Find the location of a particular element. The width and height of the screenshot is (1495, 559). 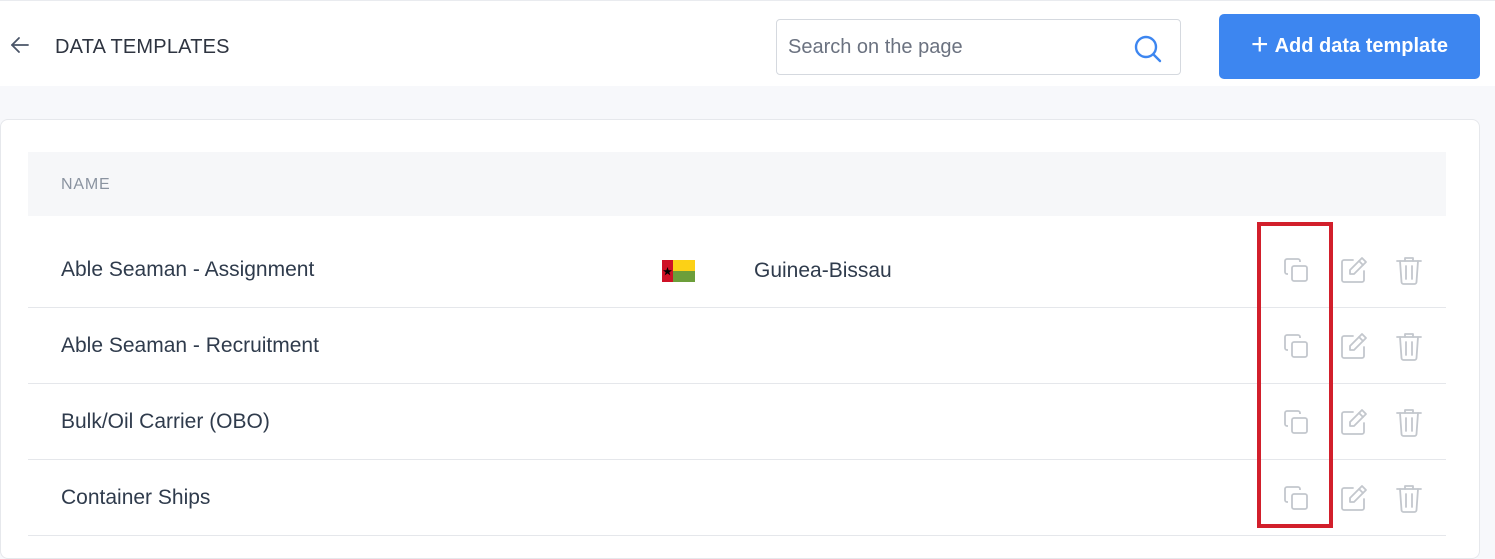

template-country: Guinea-Bissau is located at coordinates (823, 270).